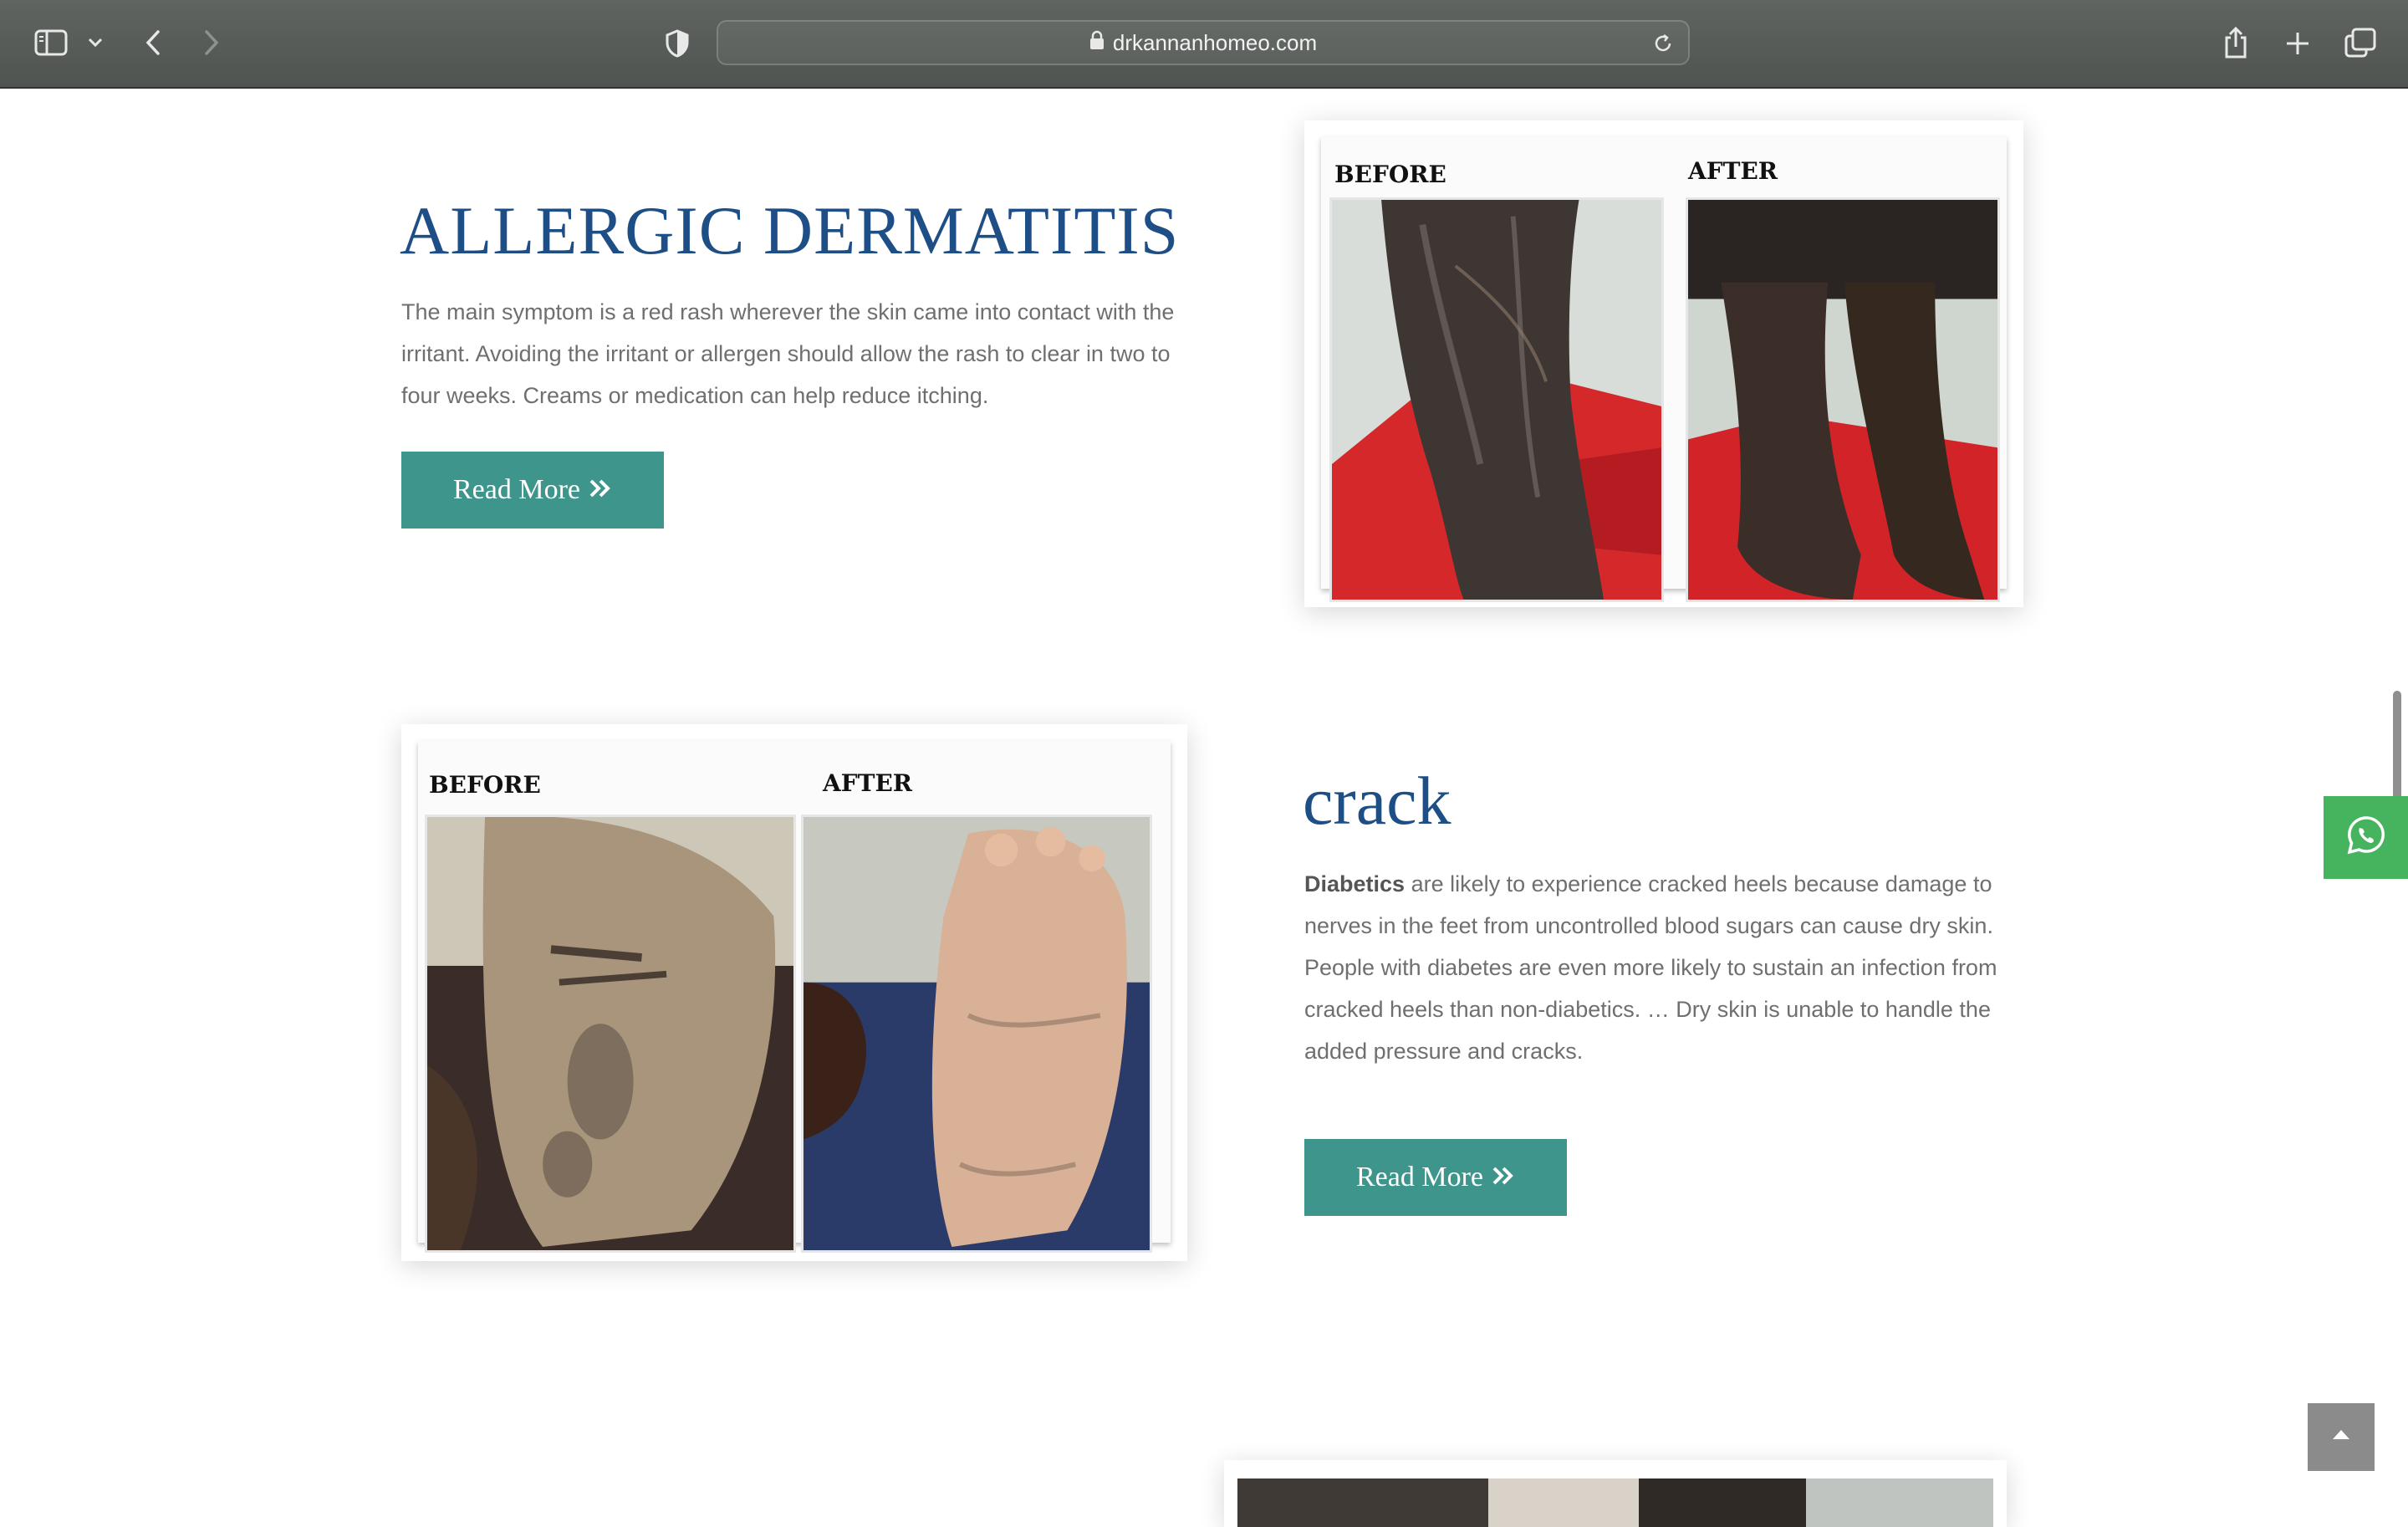 The image size is (2408, 1527). Describe the element at coordinates (51, 43) in the screenshot. I see `sidebar-icon` at that location.